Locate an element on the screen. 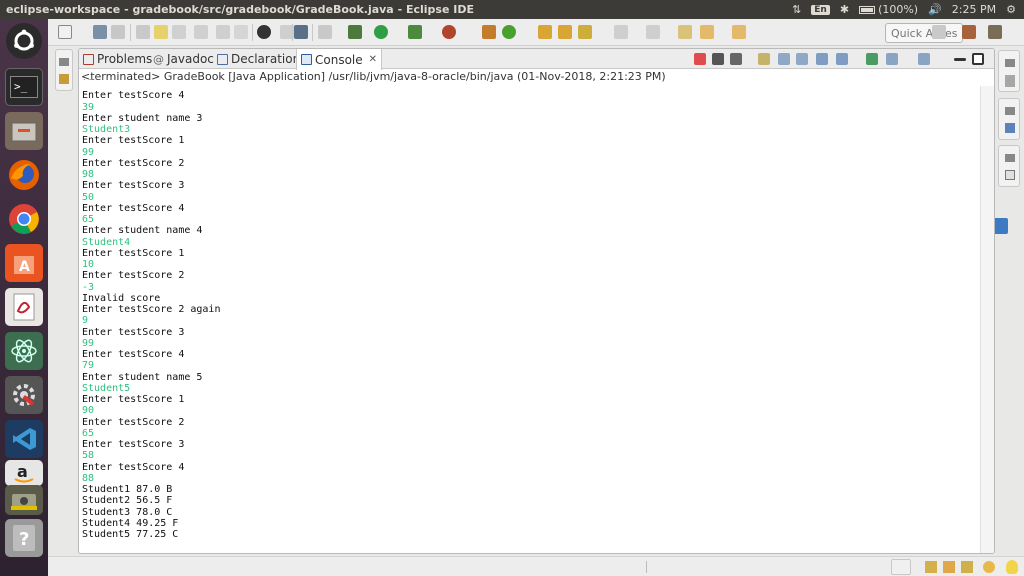 The height and width of the screenshot is (576, 1024). console-output-line: Enter student name 4 is located at coordinates (142, 231).